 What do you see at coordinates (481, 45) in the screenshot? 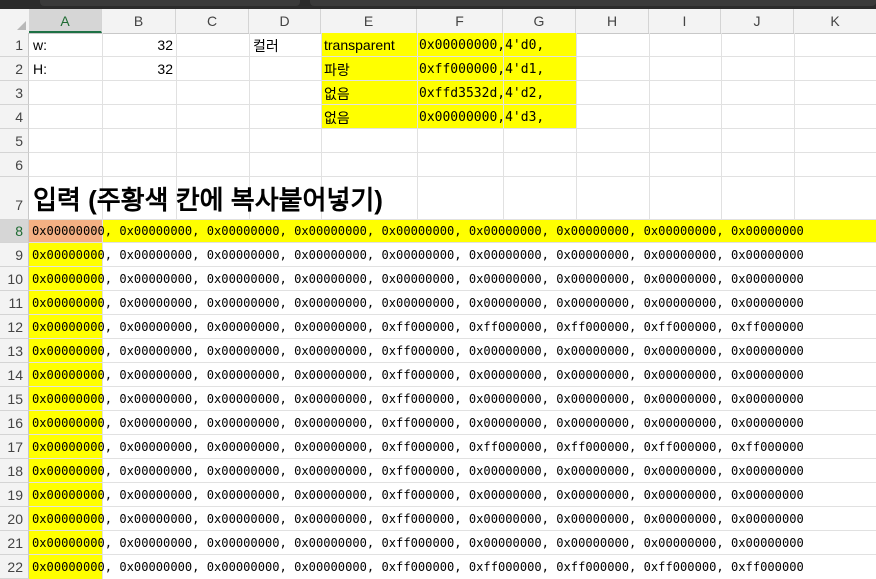
I see `cell-f1: 0x00000000,4'd0,` at bounding box center [481, 45].